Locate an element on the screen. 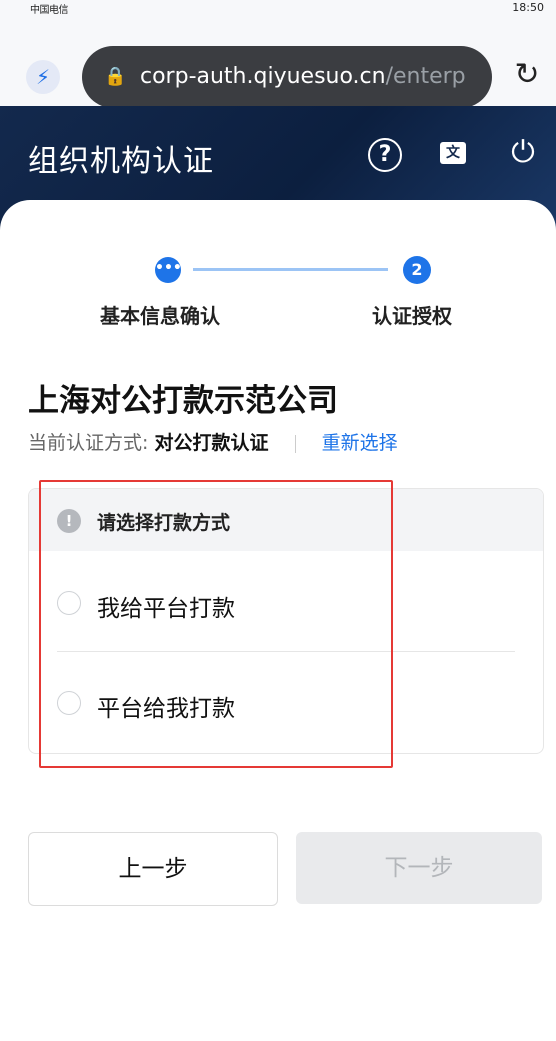 The width and height of the screenshot is (556, 1041). company-name: 上海对公打款示范公司 is located at coordinates (183, 401).